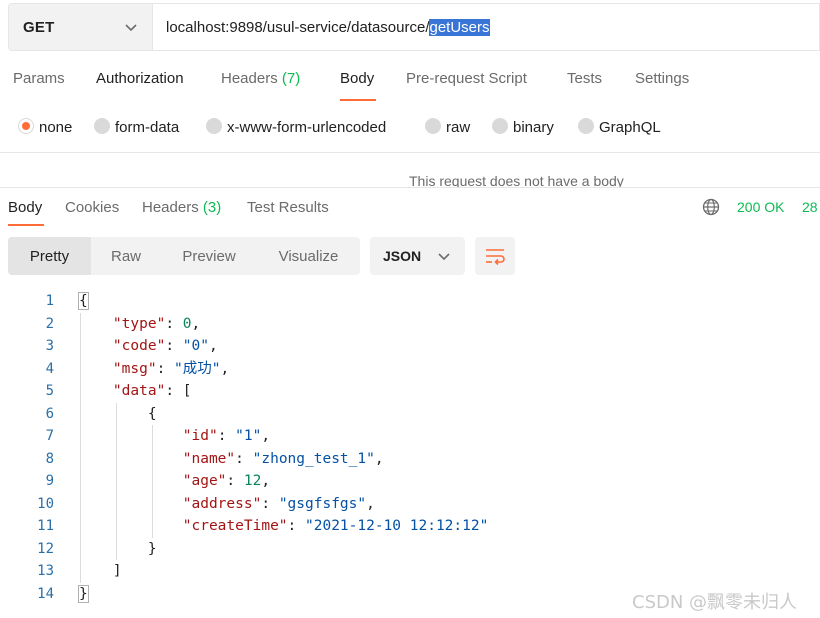  What do you see at coordinates (170, 207) in the screenshot?
I see `response-tab-headers-label: Headers` at bounding box center [170, 207].